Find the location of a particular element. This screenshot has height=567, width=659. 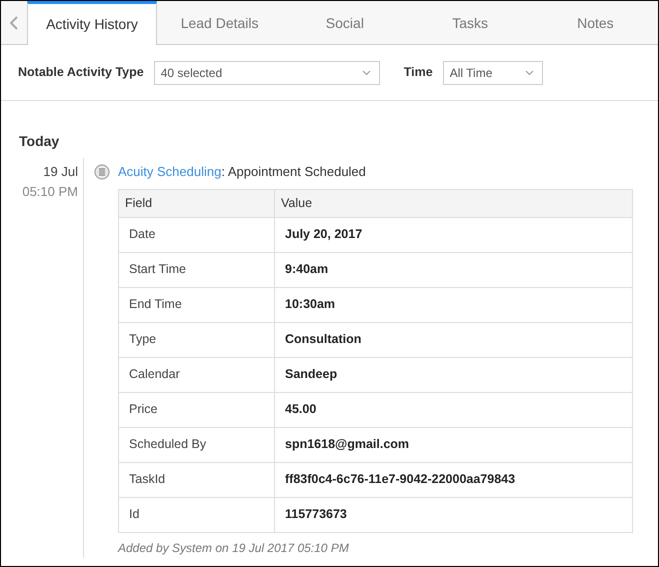

activity-title: Acuity Scheduling: Appointment Scheduled is located at coordinates (242, 172).